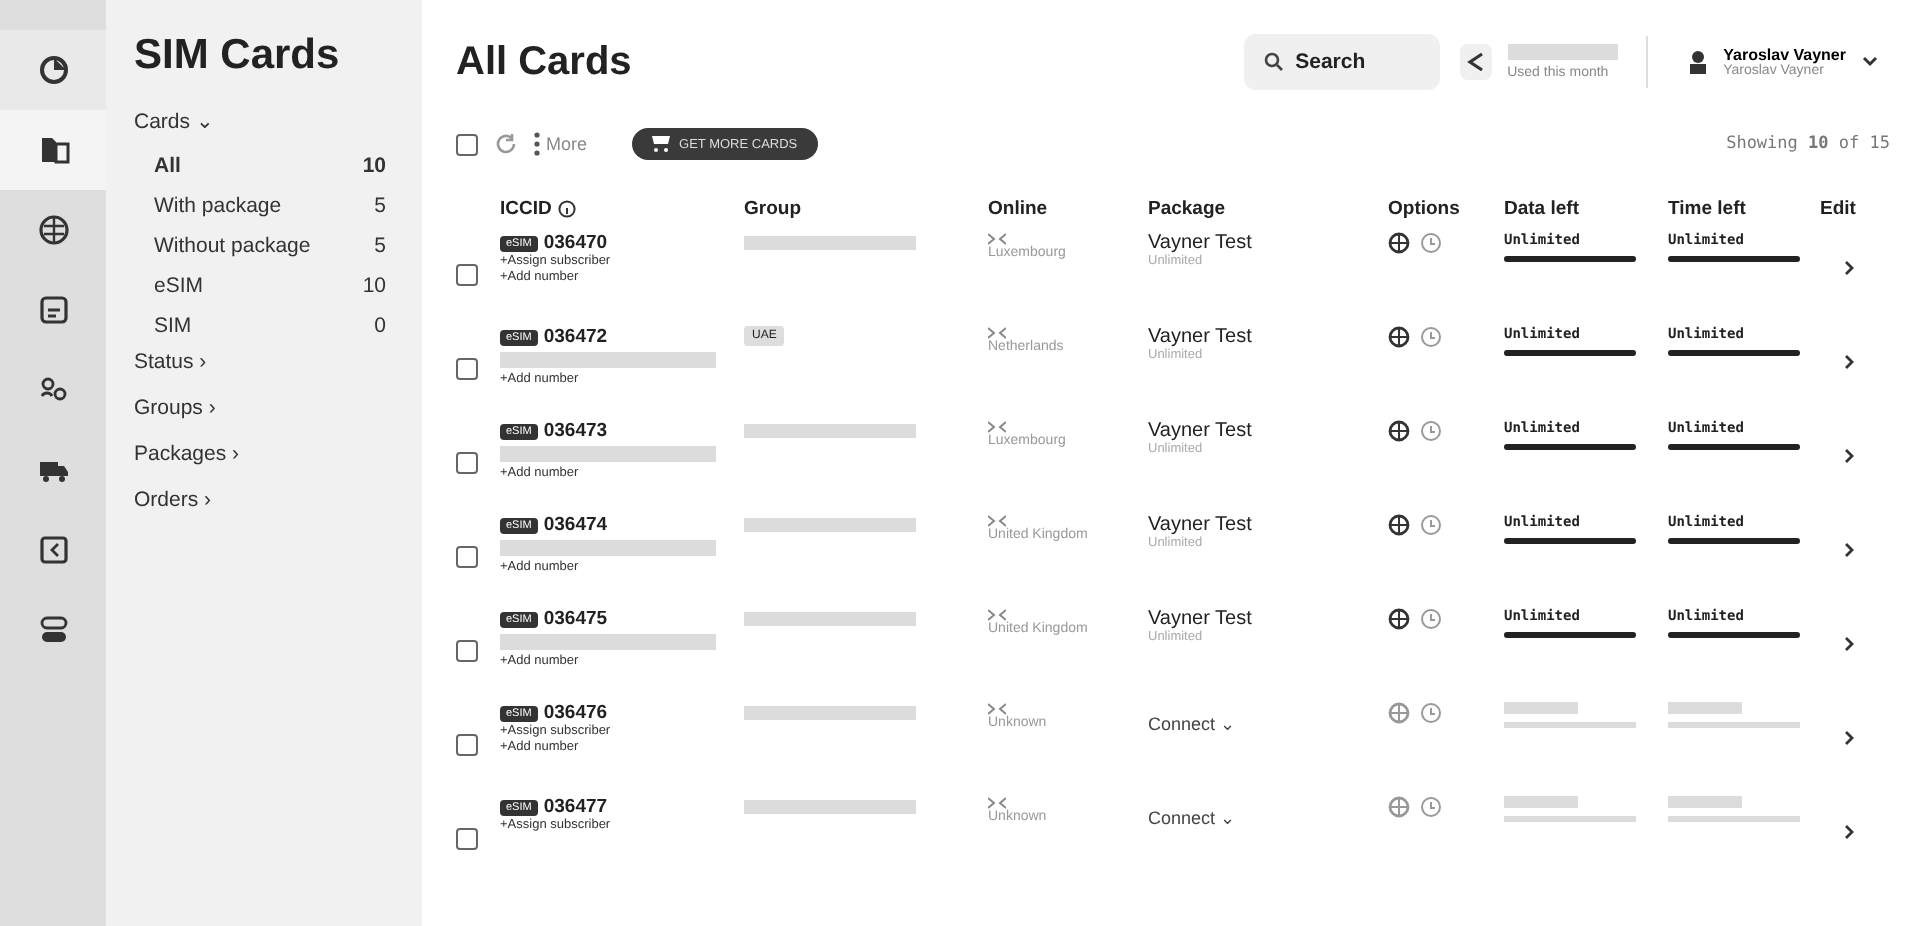 This screenshot has height=926, width=1910. What do you see at coordinates (175, 408) in the screenshot?
I see `nav-section: Groups ›` at bounding box center [175, 408].